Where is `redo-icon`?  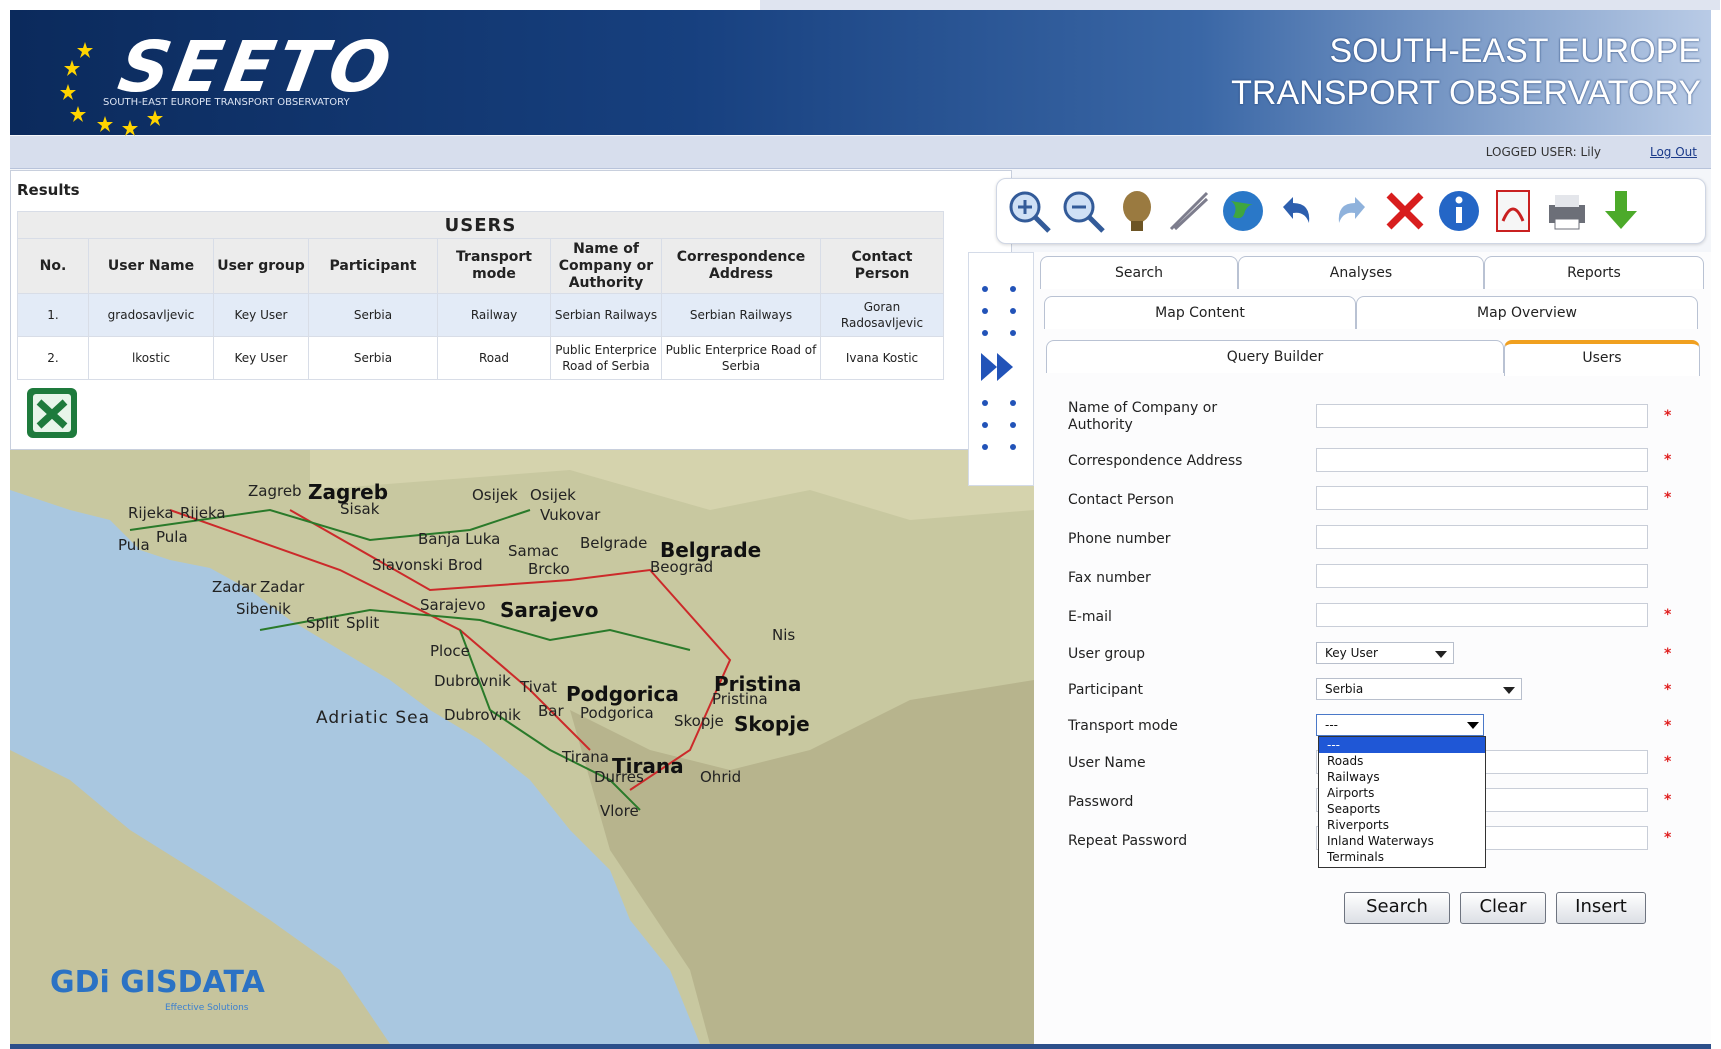 redo-icon is located at coordinates (1351, 211).